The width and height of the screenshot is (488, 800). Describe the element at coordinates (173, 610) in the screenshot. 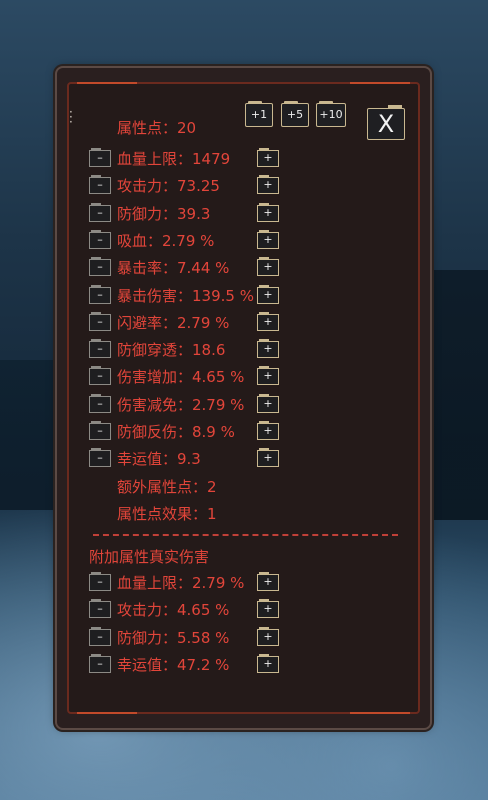

I see `true-damage-label: 攻击力：4.65 %` at that location.